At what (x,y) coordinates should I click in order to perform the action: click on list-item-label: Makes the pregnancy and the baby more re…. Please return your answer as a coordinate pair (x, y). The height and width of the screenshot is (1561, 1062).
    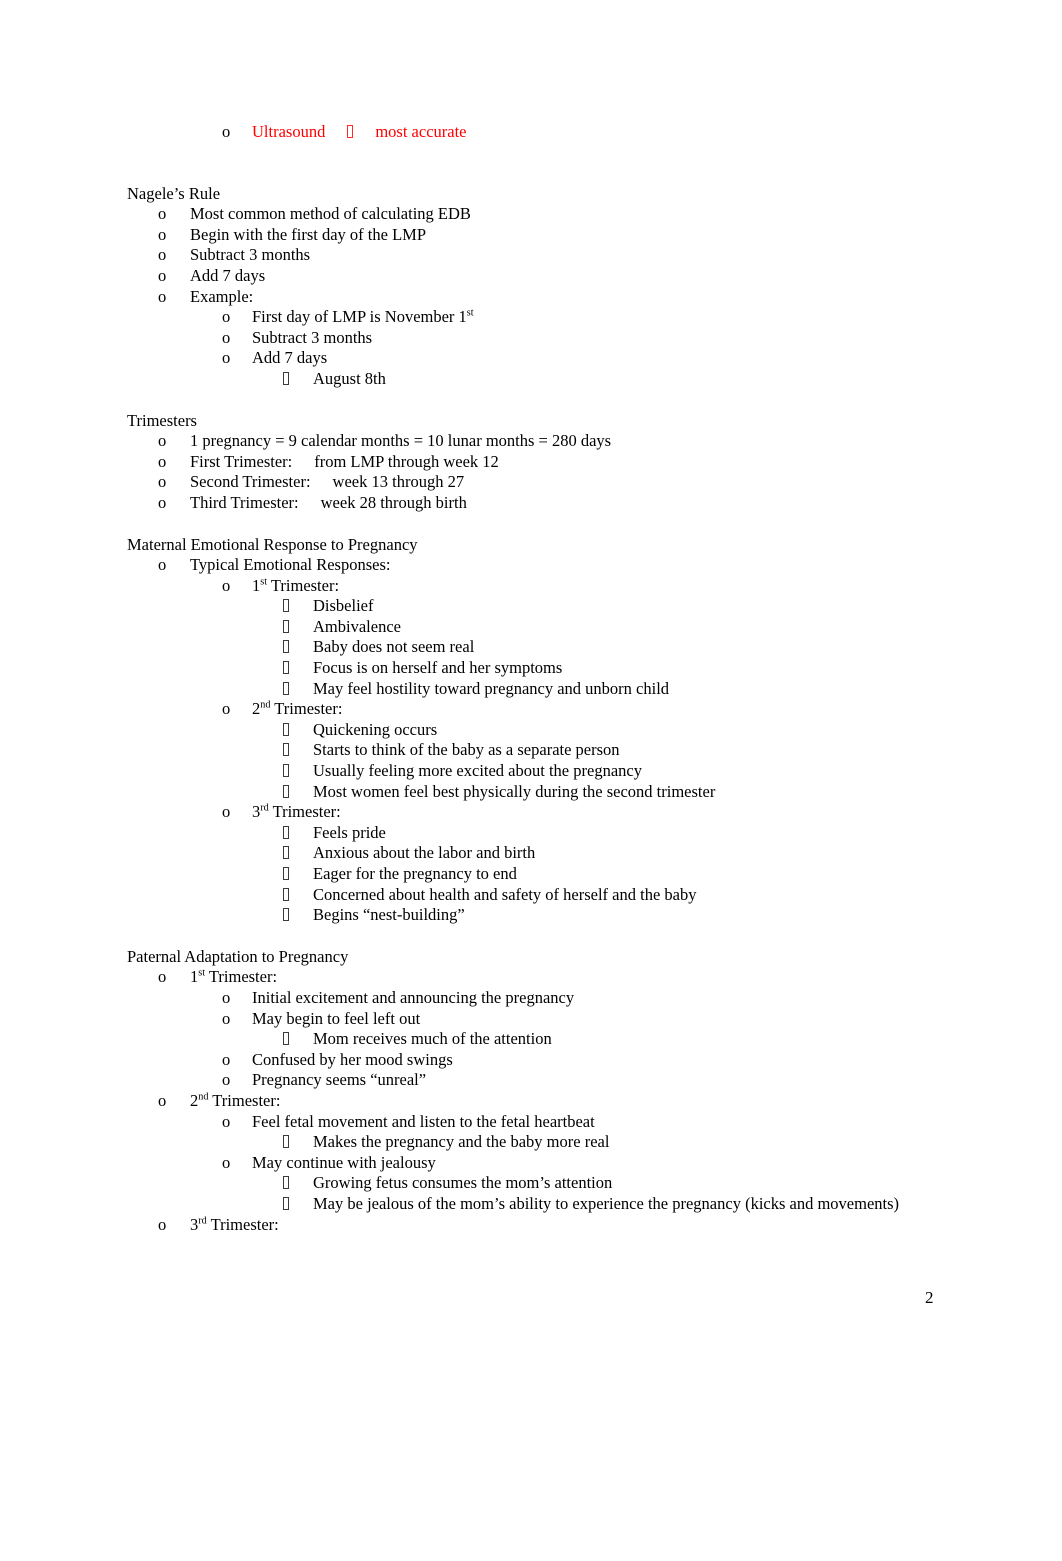
    Looking at the image, I should click on (461, 1142).